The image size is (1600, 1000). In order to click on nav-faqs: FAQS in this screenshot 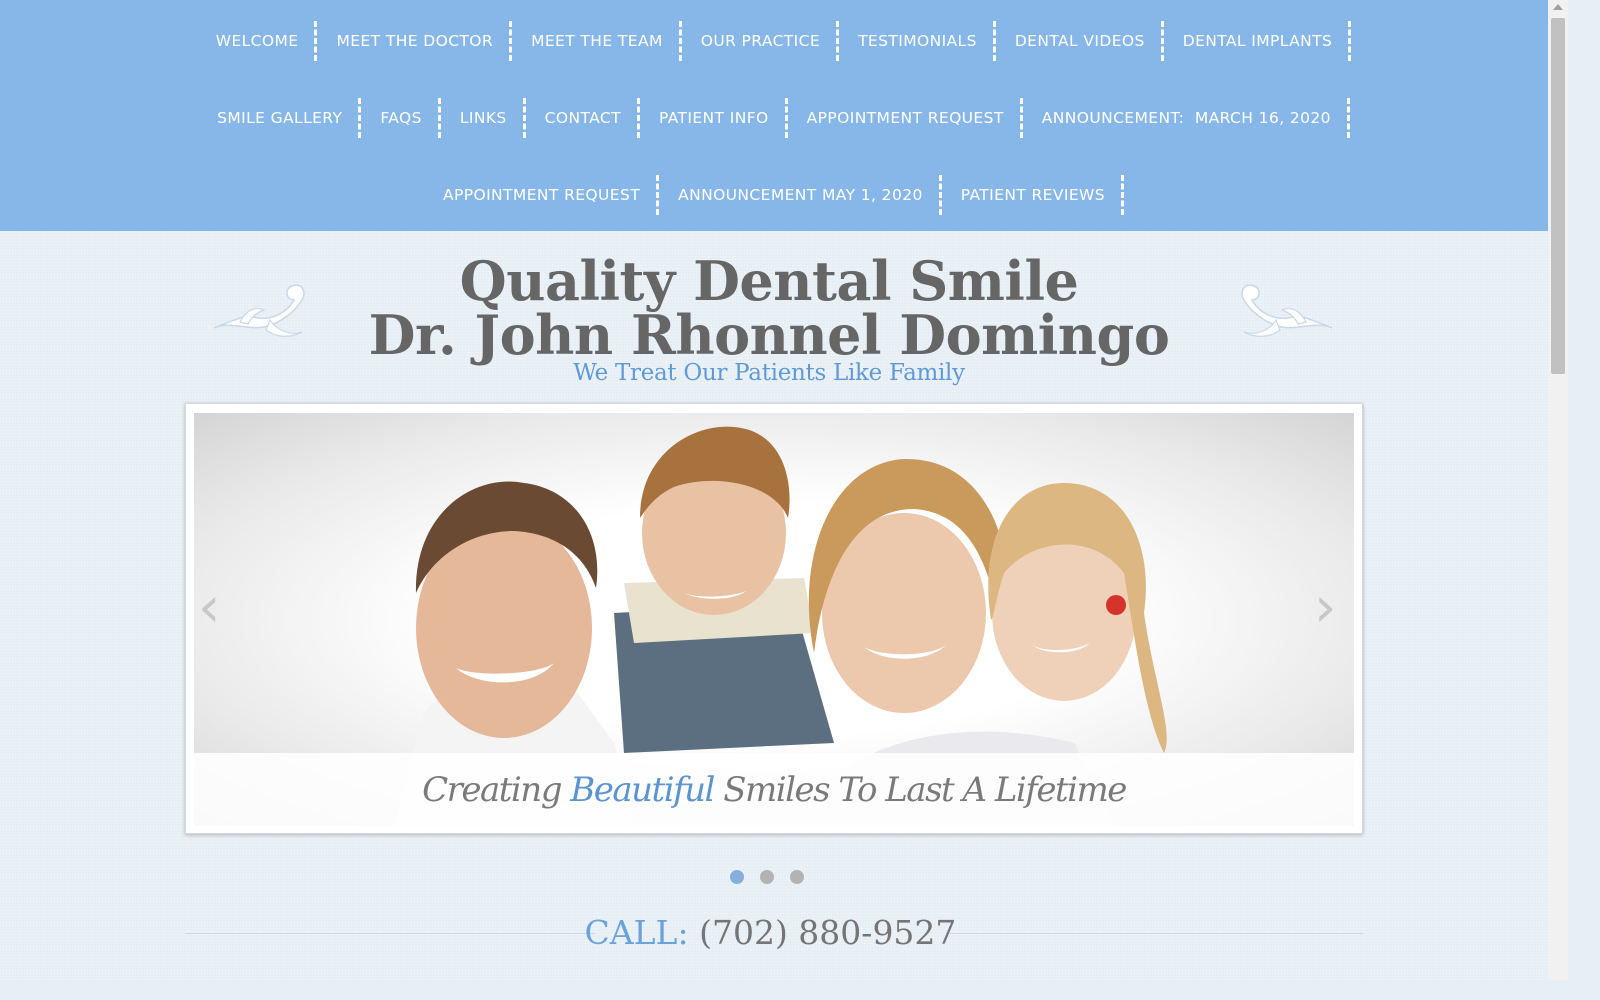, I will do `click(401, 118)`.